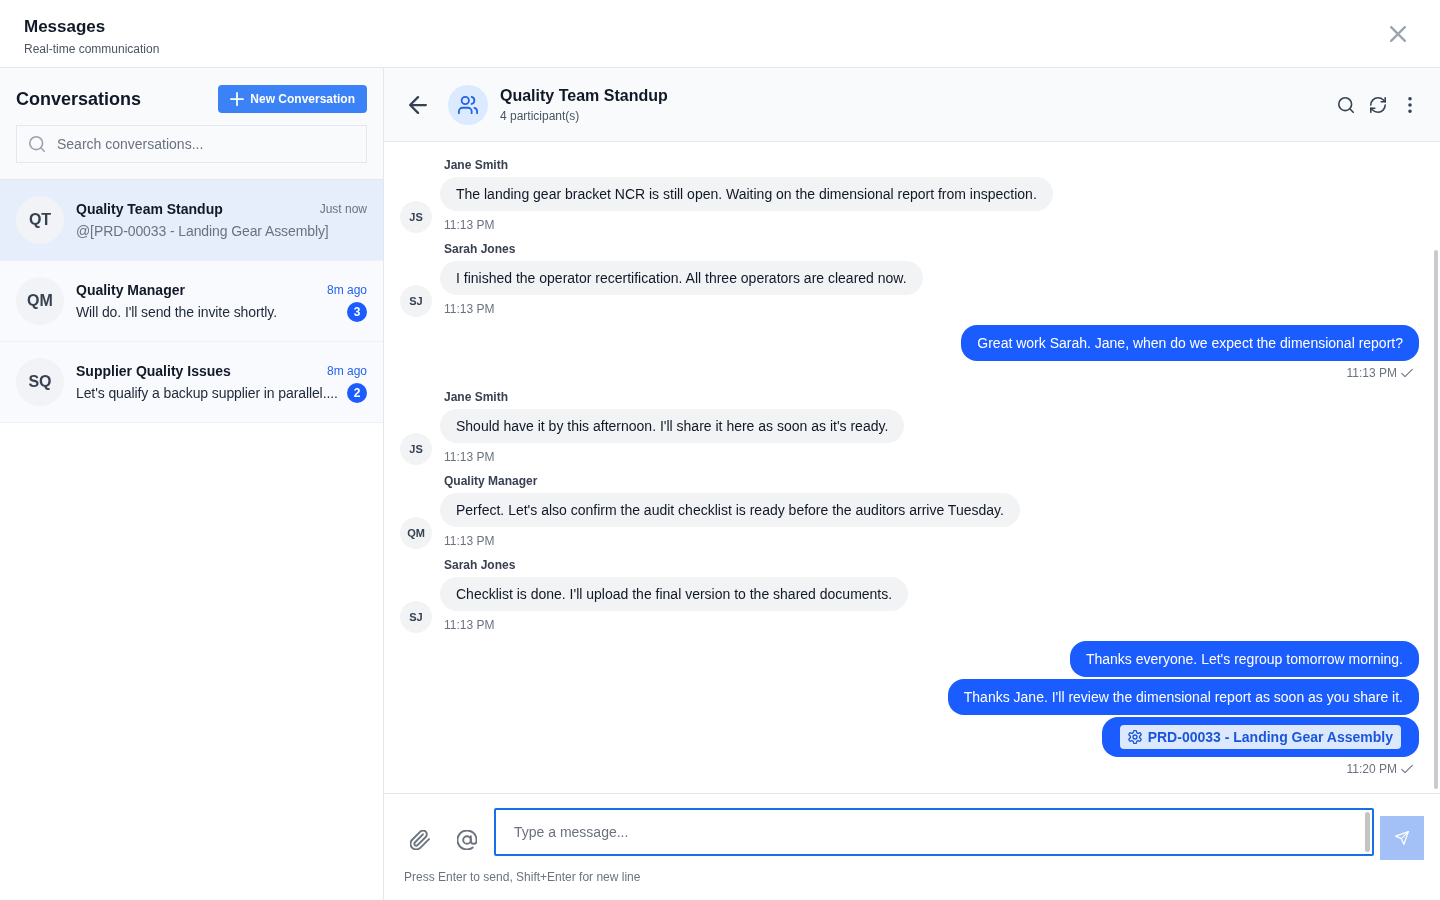 The width and height of the screenshot is (1440, 900). I want to click on message-bubble: I finished the operator recertification. All three operators are cleared now., so click(681, 278).